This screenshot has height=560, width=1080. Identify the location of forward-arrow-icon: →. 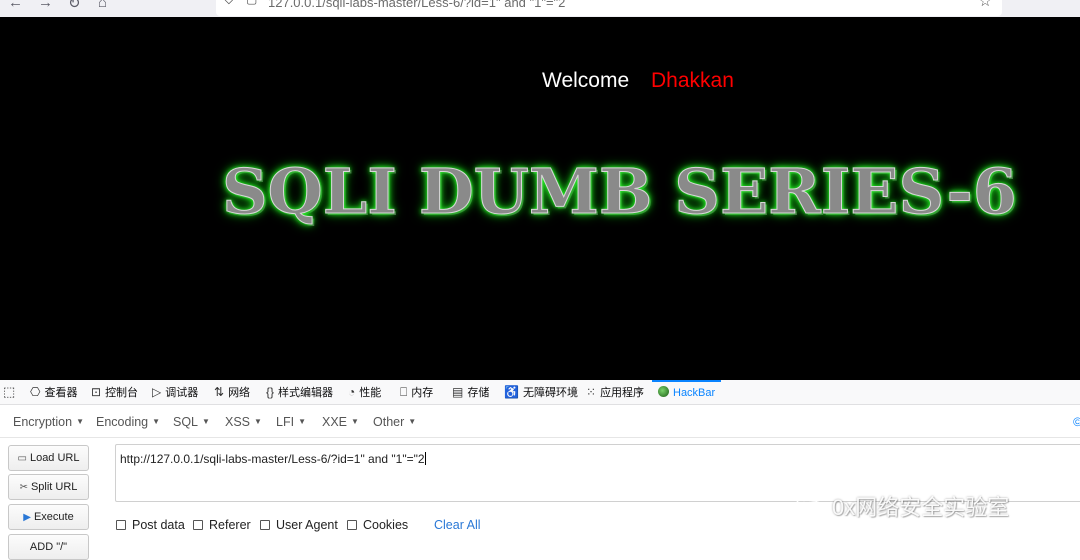
(45, 5).